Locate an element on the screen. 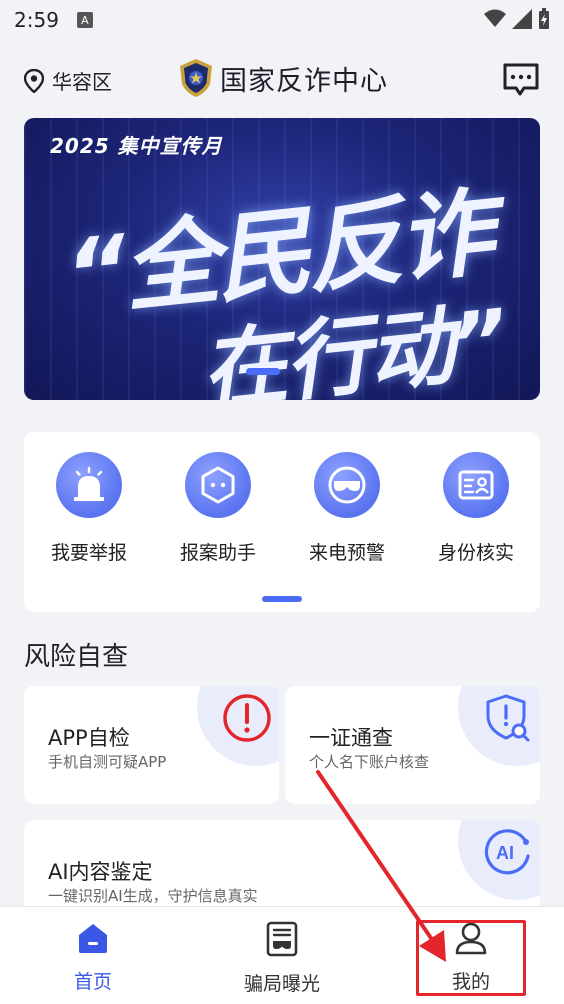  risk-card-subtitle: 手机自测可疑APP is located at coordinates (107, 762).